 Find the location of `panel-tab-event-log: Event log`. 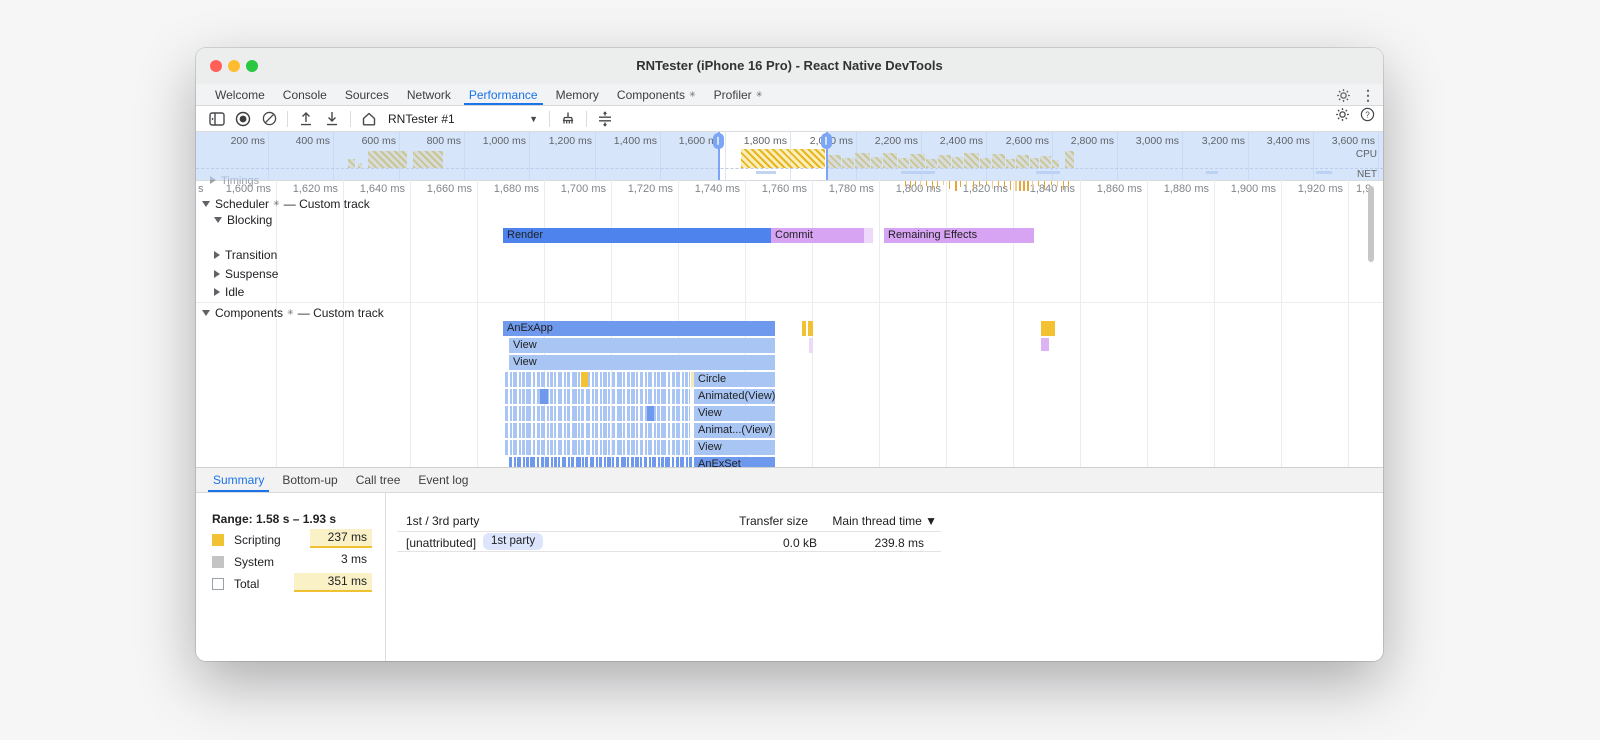

panel-tab-event-log: Event log is located at coordinates (443, 480).